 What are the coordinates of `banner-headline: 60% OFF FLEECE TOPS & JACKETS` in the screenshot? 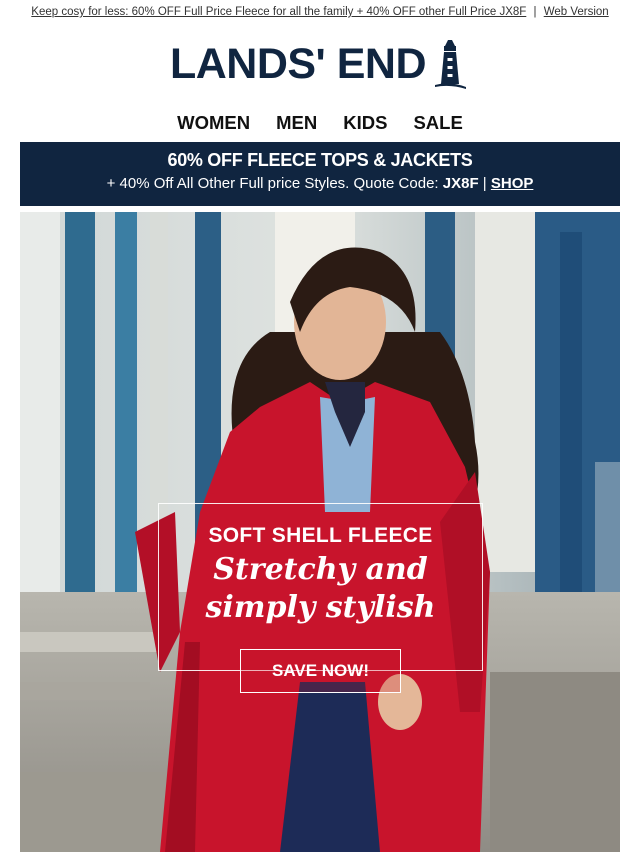 It's located at (320, 160).